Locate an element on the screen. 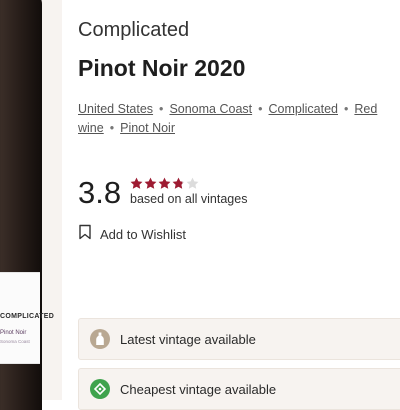  cheapest-vintage-label: Cheapest vintage available is located at coordinates (198, 389).